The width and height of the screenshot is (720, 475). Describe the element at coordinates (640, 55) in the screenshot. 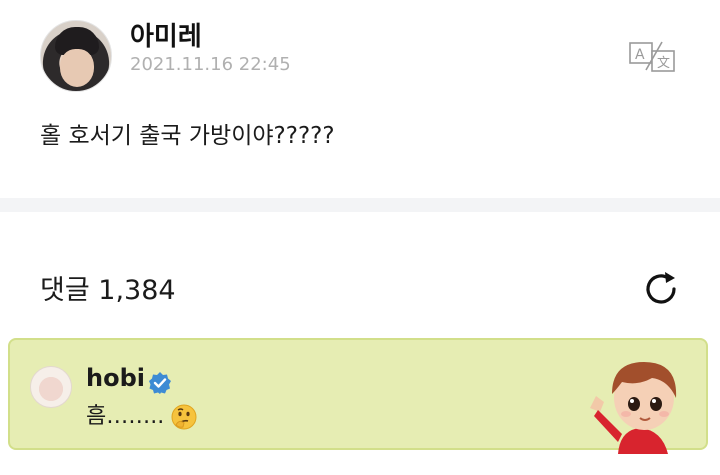

I see `svg-text: A` at that location.